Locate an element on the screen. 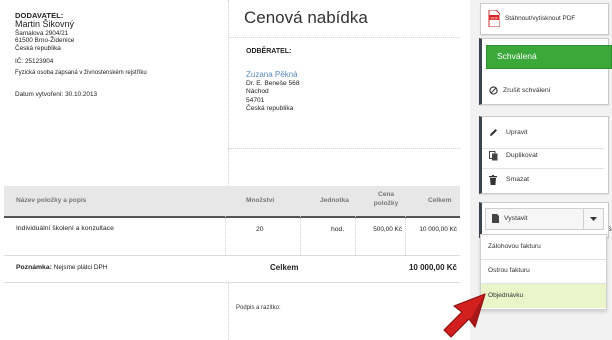 The image size is (612, 340). page-title: Cenová nabídka is located at coordinates (306, 17).